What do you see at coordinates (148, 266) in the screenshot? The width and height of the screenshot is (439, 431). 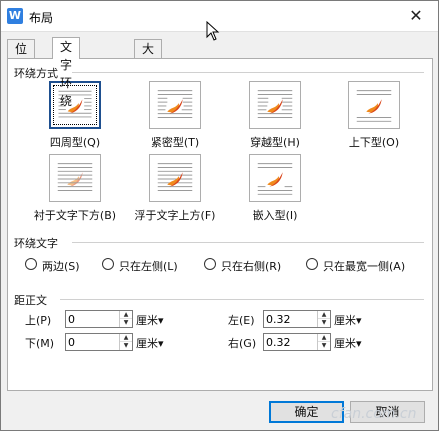 I see `radio-left-only-label: 只在左侧(L)` at bounding box center [148, 266].